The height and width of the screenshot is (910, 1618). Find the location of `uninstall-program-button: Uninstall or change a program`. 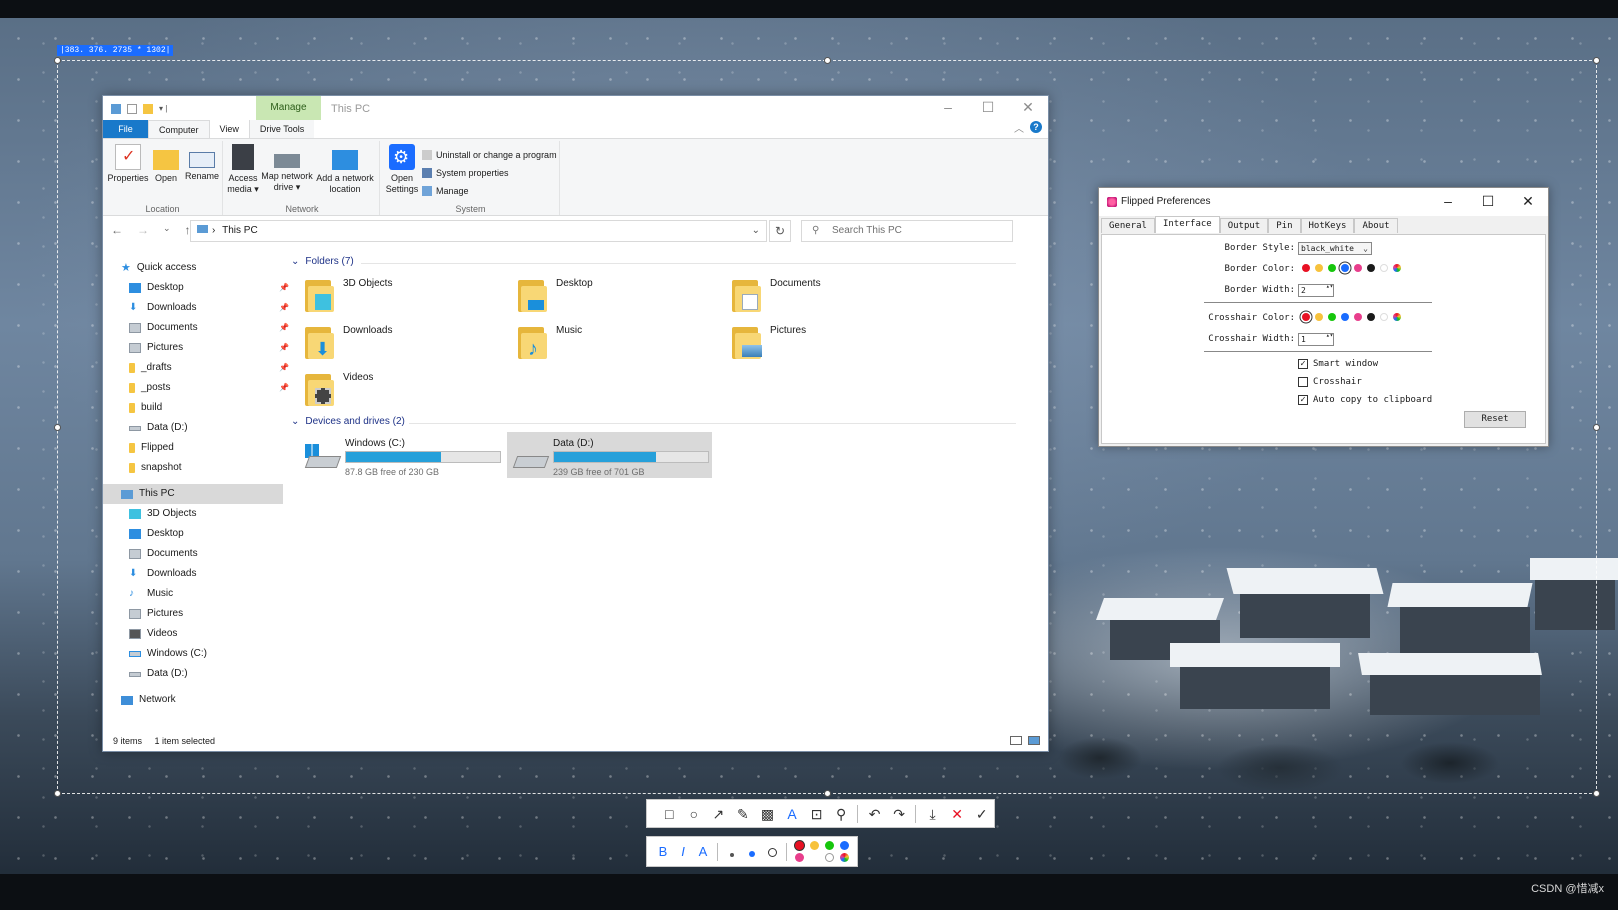

uninstall-program-button: Uninstall or change a program is located at coordinates (489, 155).